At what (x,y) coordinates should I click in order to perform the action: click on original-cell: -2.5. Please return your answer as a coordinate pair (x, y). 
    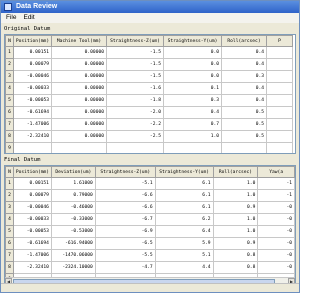
    Looking at the image, I should click on (135, 136).